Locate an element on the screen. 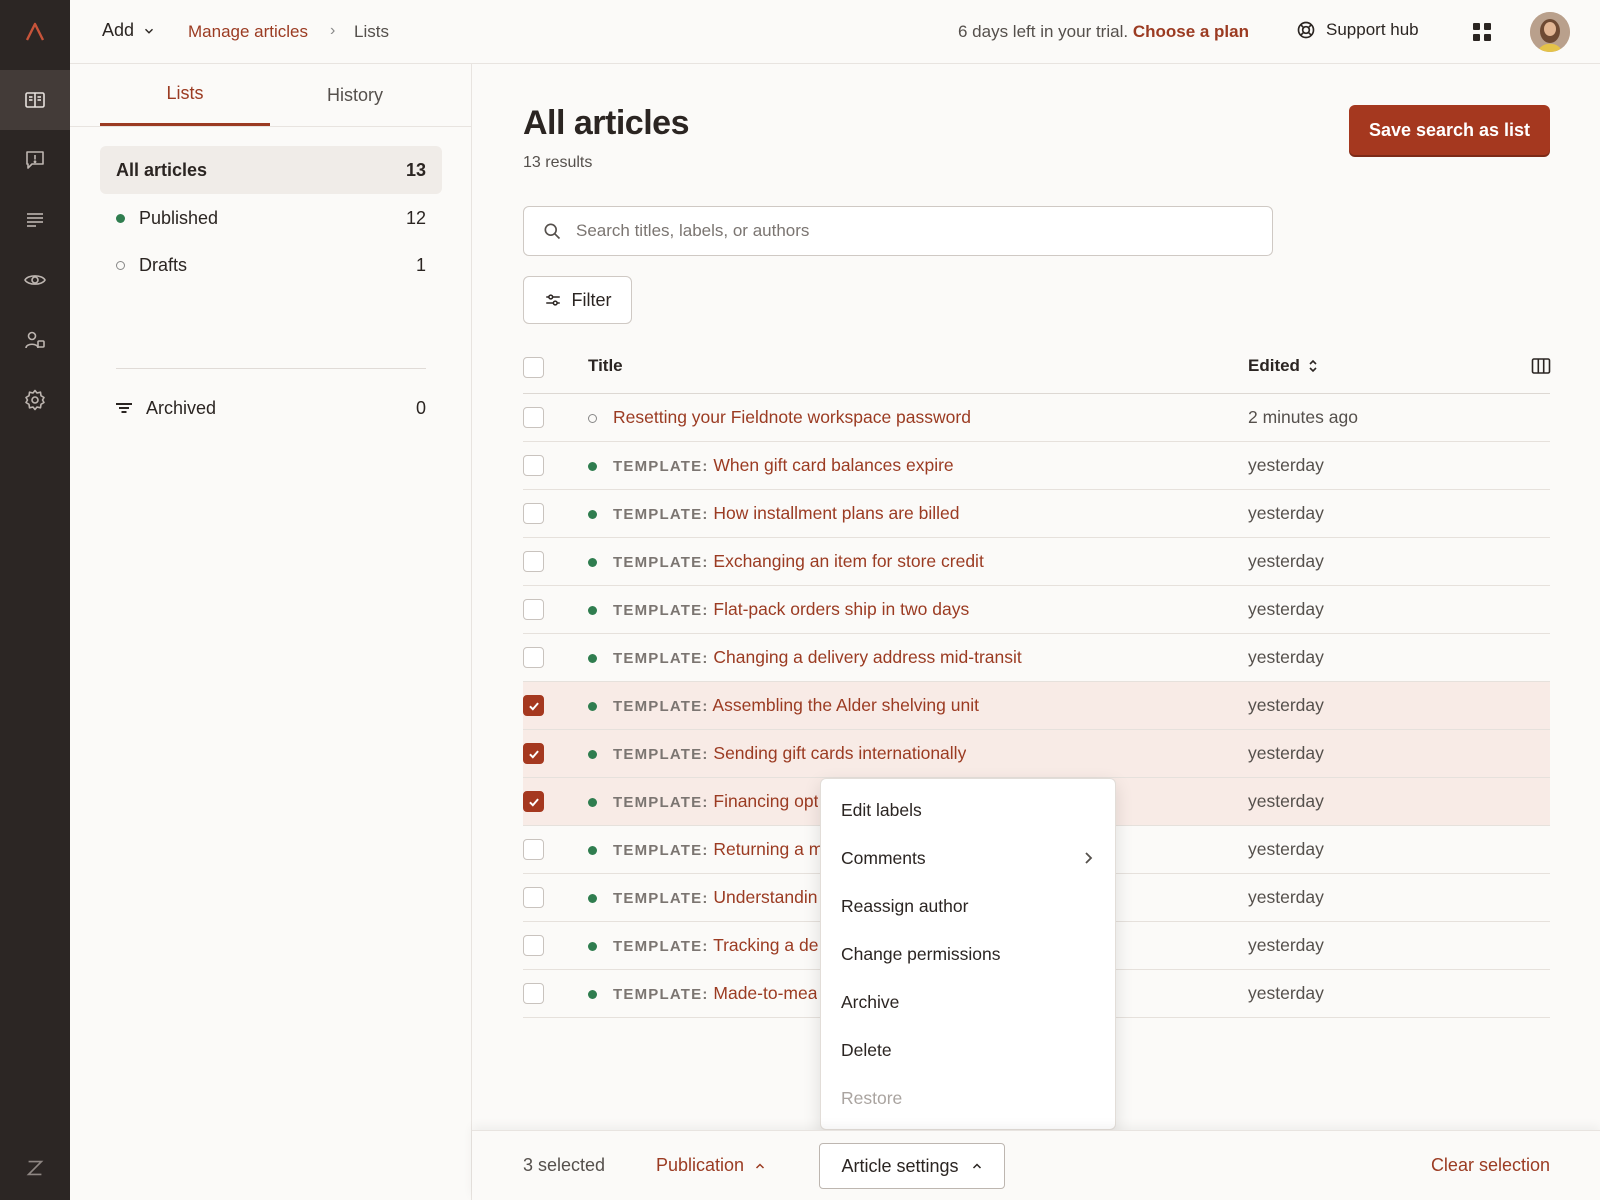  column-edited: Edited is located at coordinates (1283, 366).